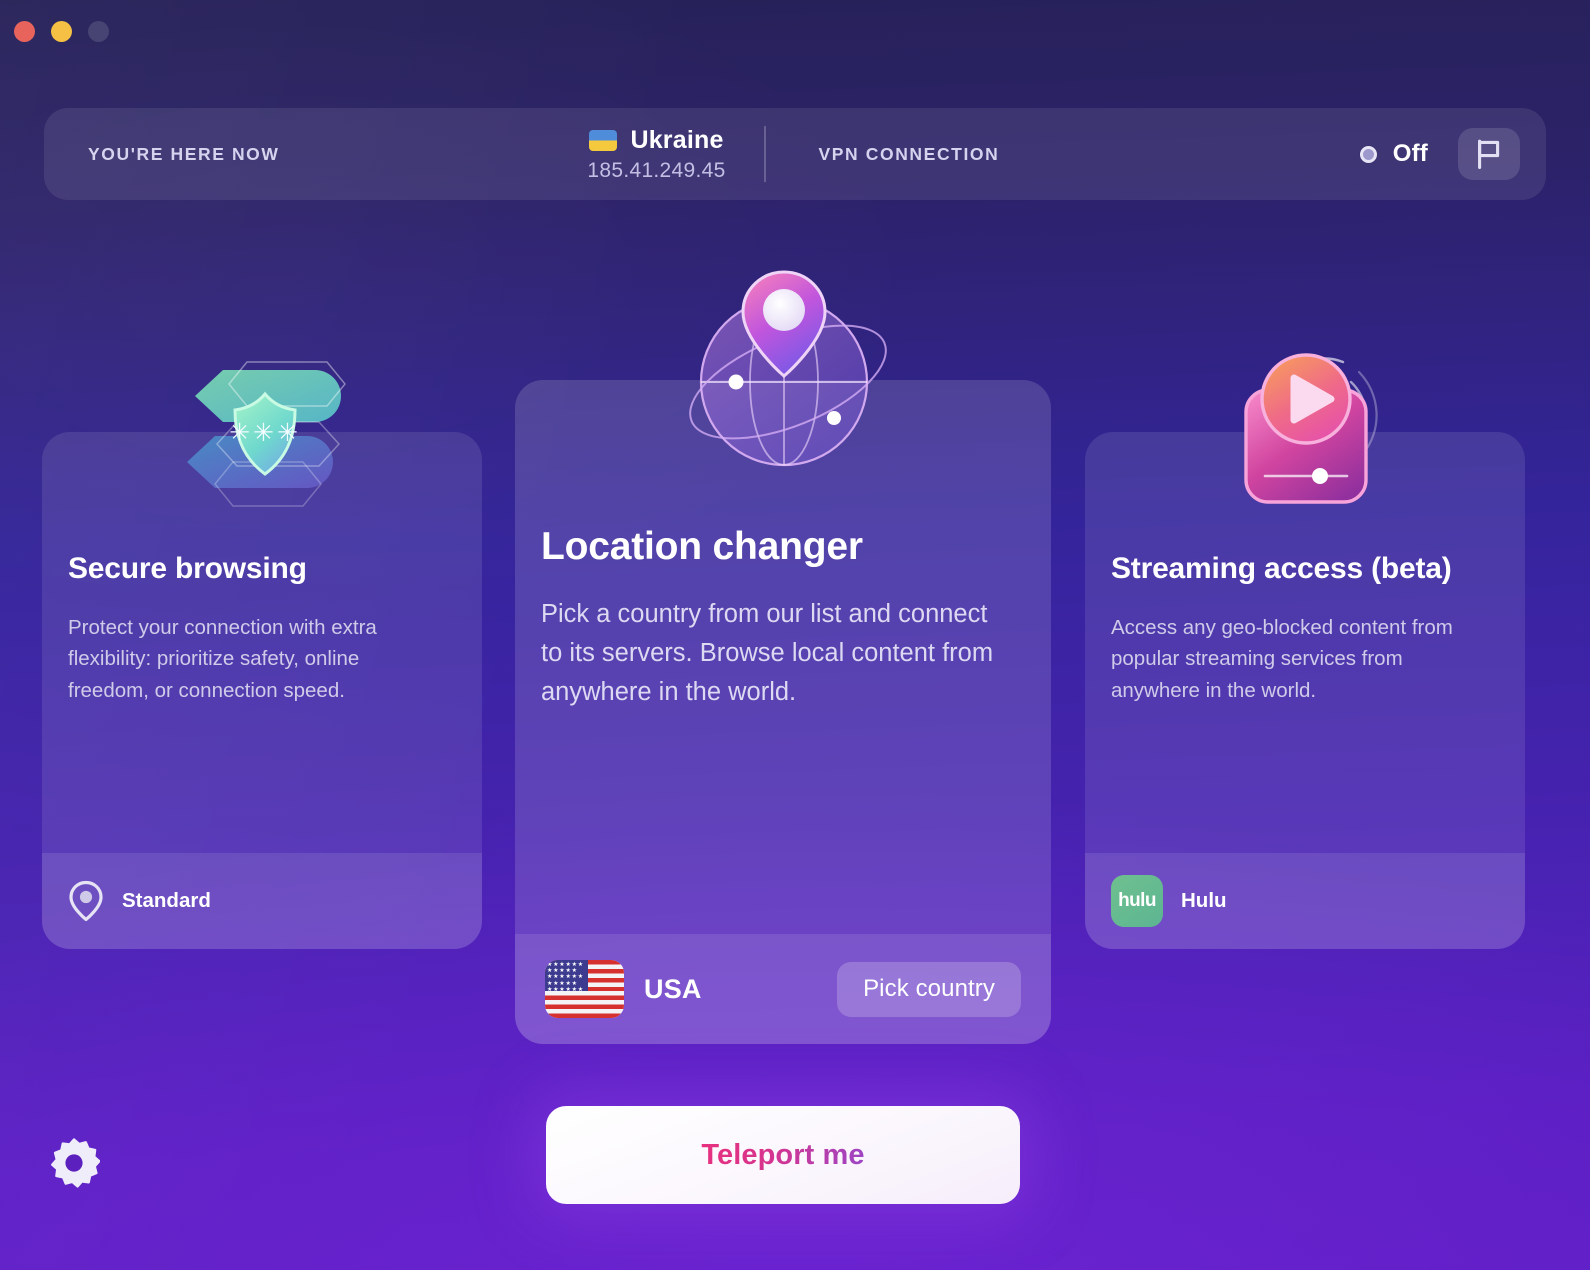 The image size is (1590, 1270). I want to click on secure-card-footer: Standard, so click(262, 901).